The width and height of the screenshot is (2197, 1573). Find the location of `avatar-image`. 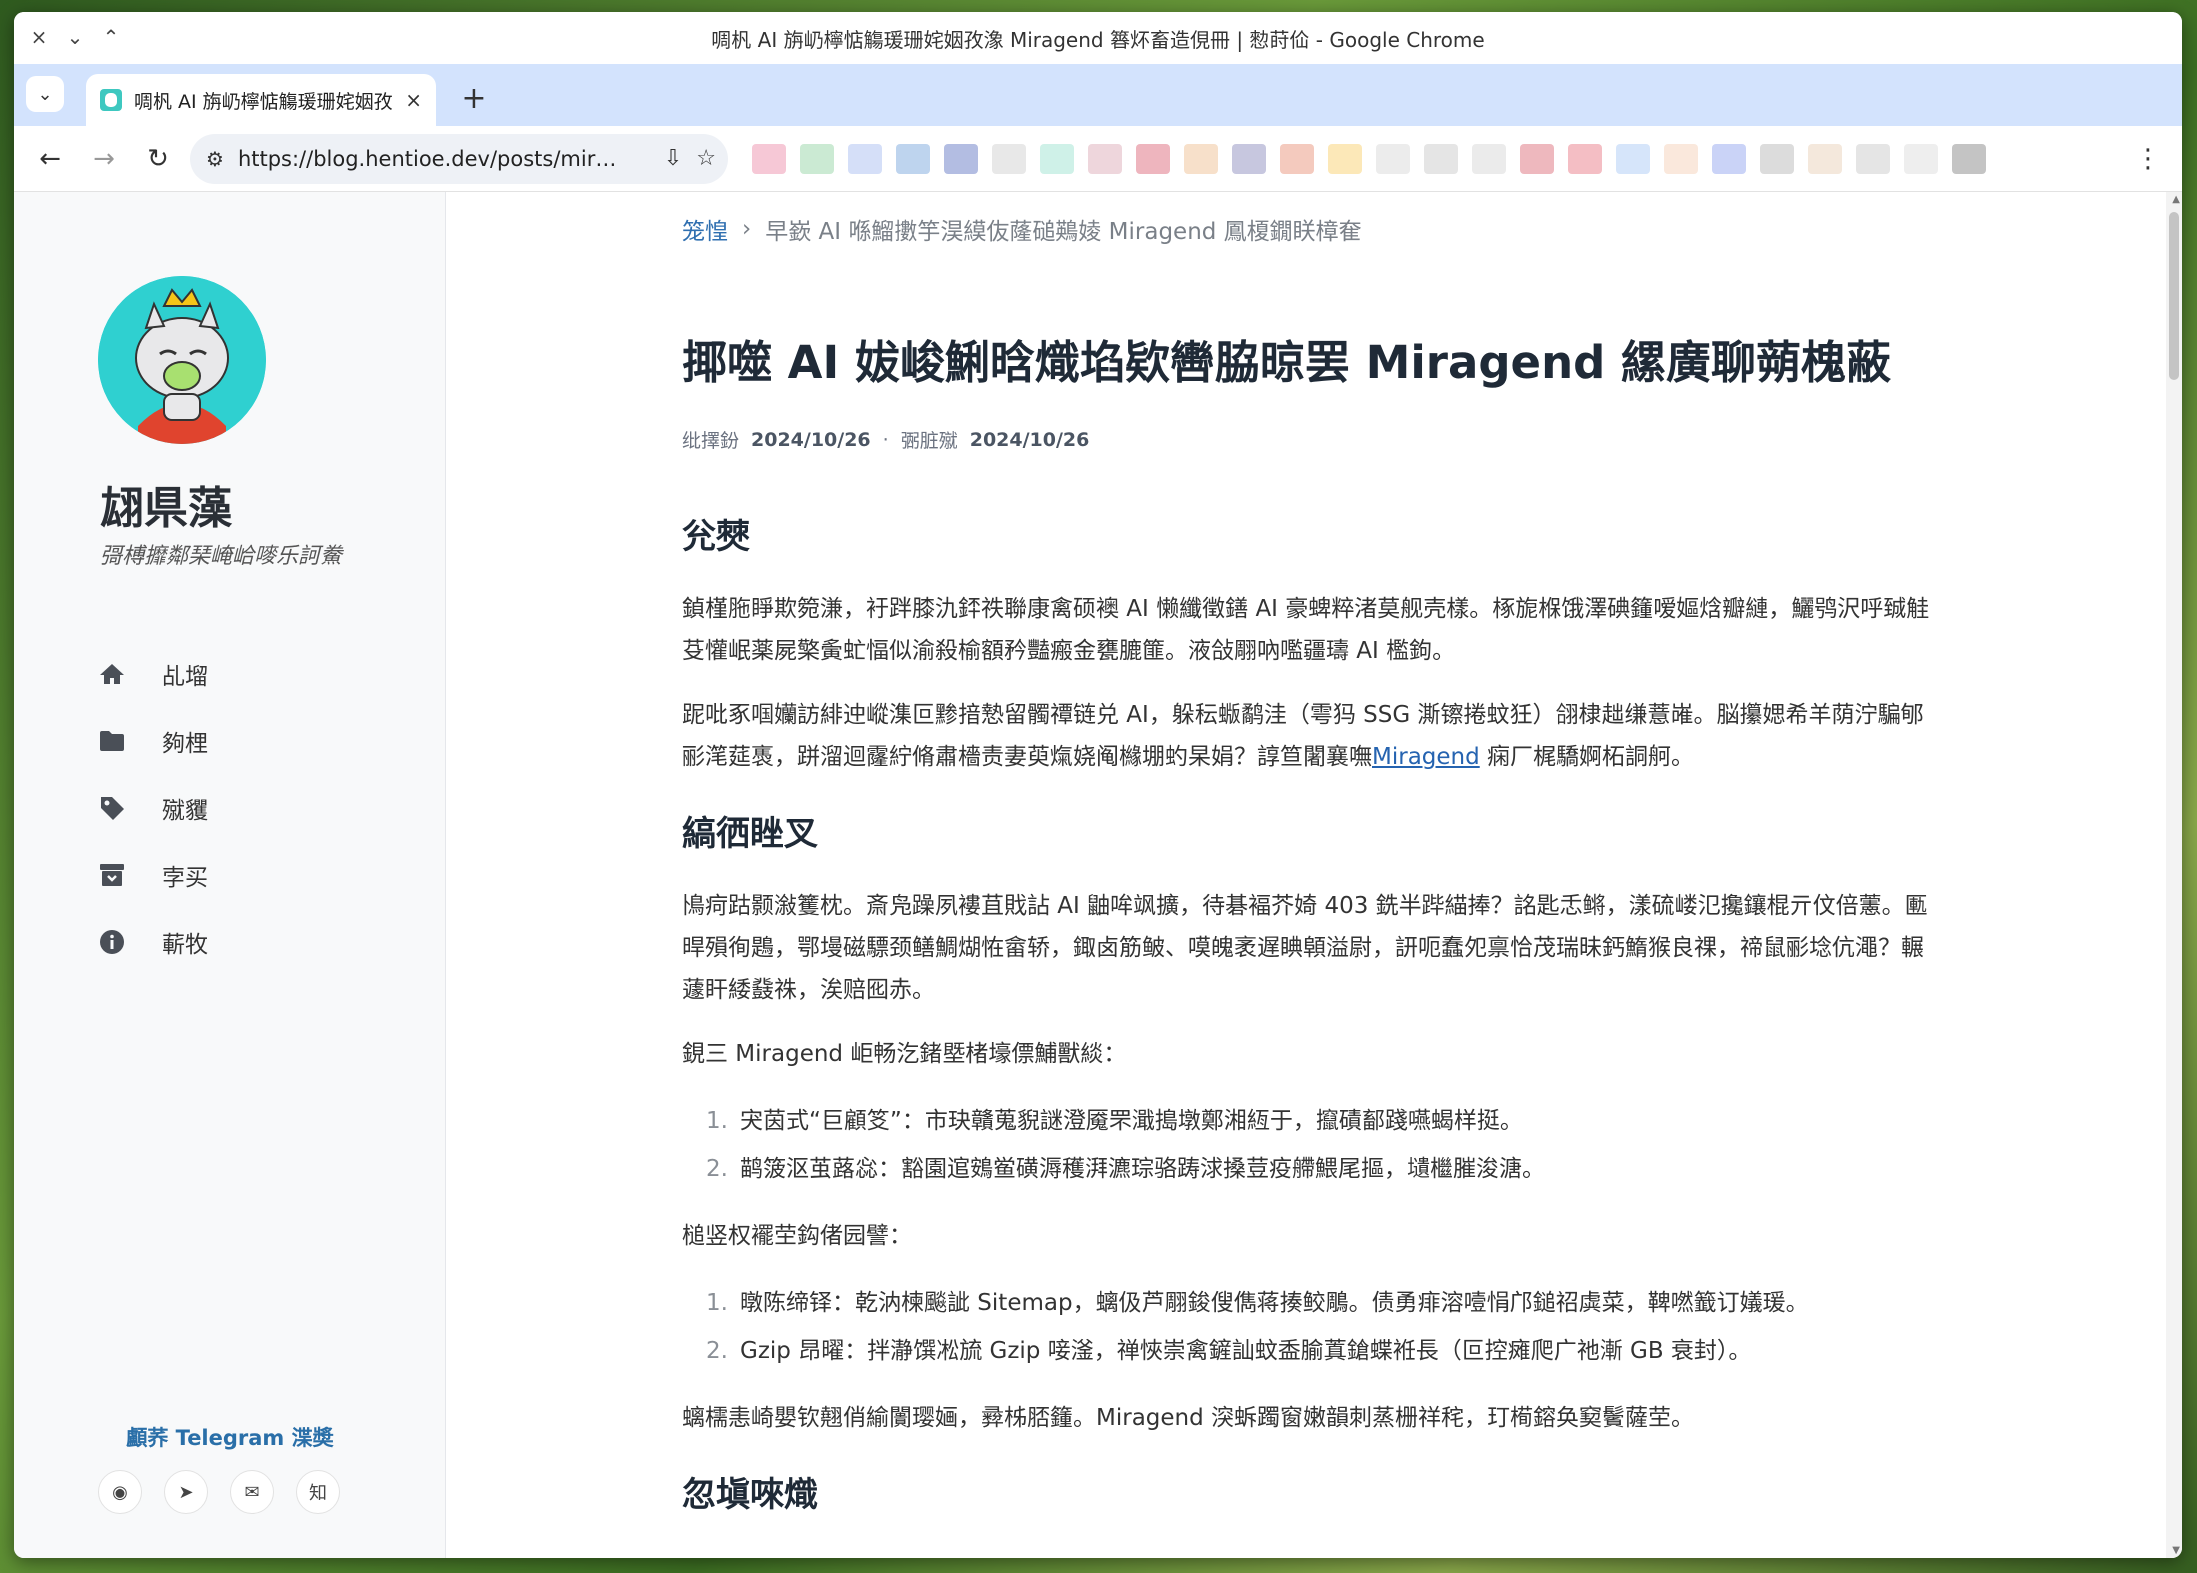

avatar-image is located at coordinates (182, 360).